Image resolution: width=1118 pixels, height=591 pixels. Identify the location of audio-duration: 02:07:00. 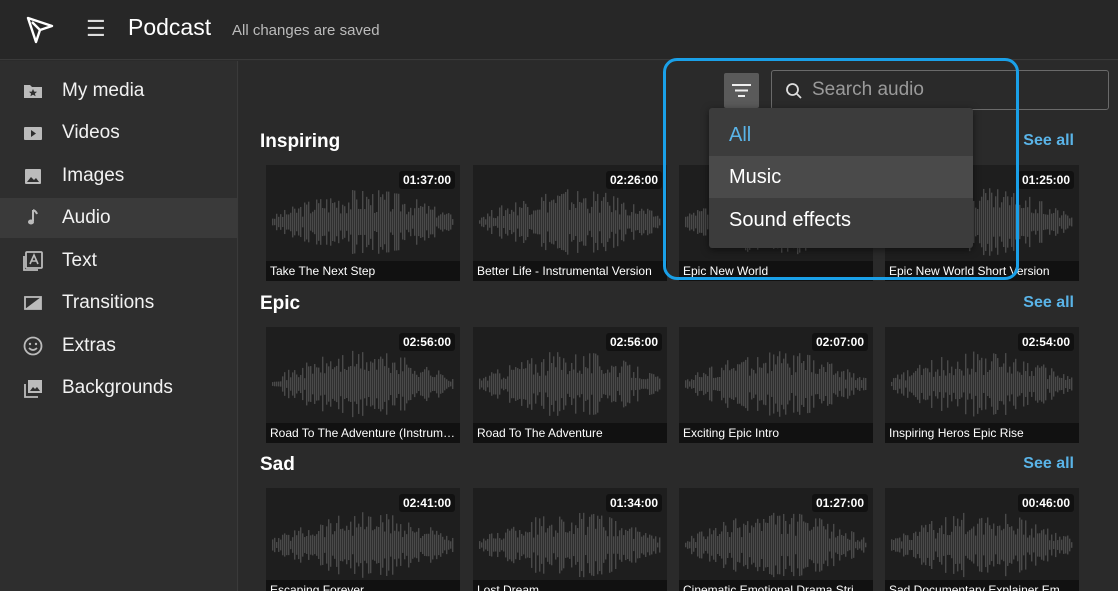
(840, 342).